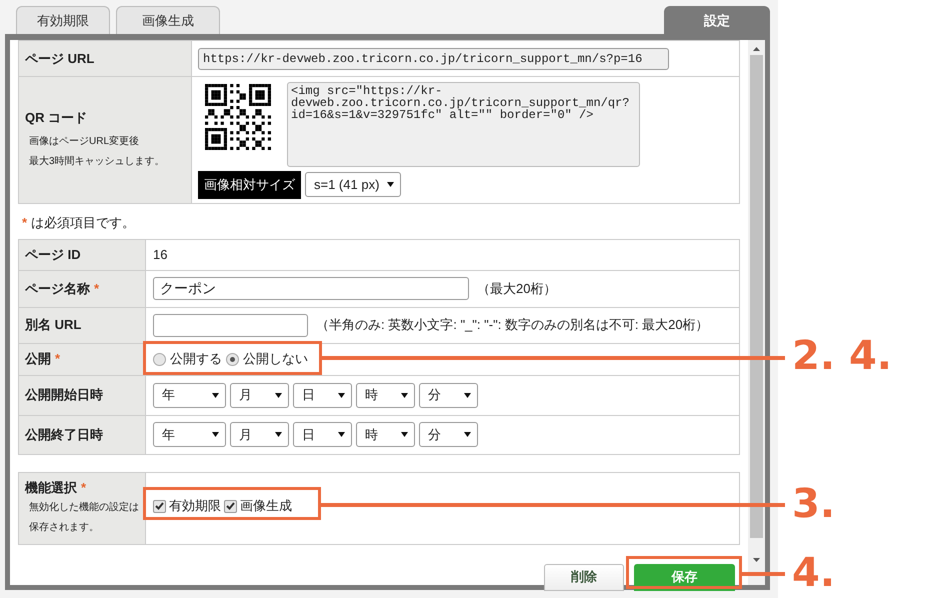 The height and width of the screenshot is (598, 935). What do you see at coordinates (63, 20) in the screenshot?
I see `tab: 有効期限` at bounding box center [63, 20].